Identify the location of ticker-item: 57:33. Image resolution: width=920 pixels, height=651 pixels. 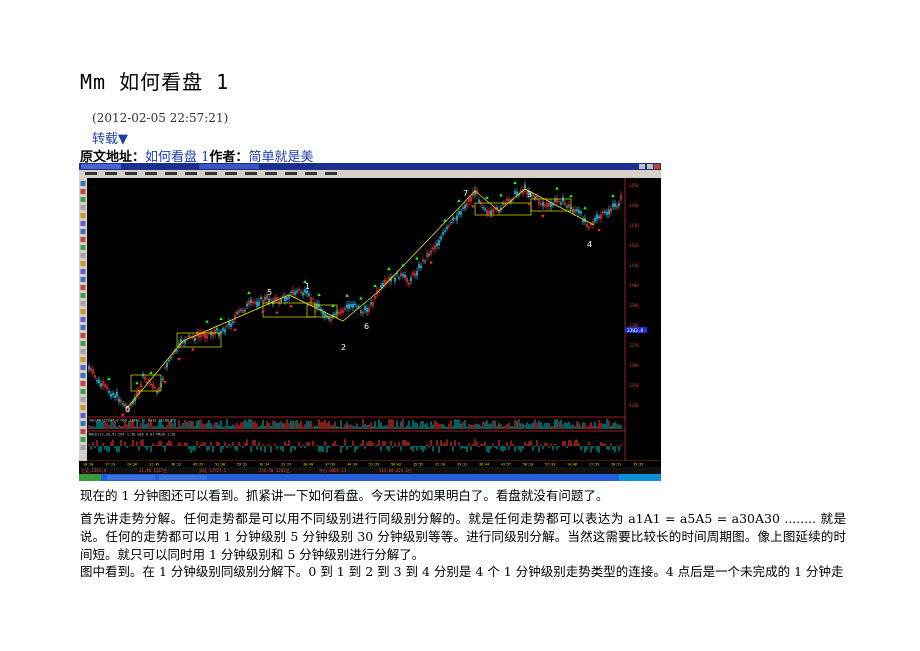
(550, 465).